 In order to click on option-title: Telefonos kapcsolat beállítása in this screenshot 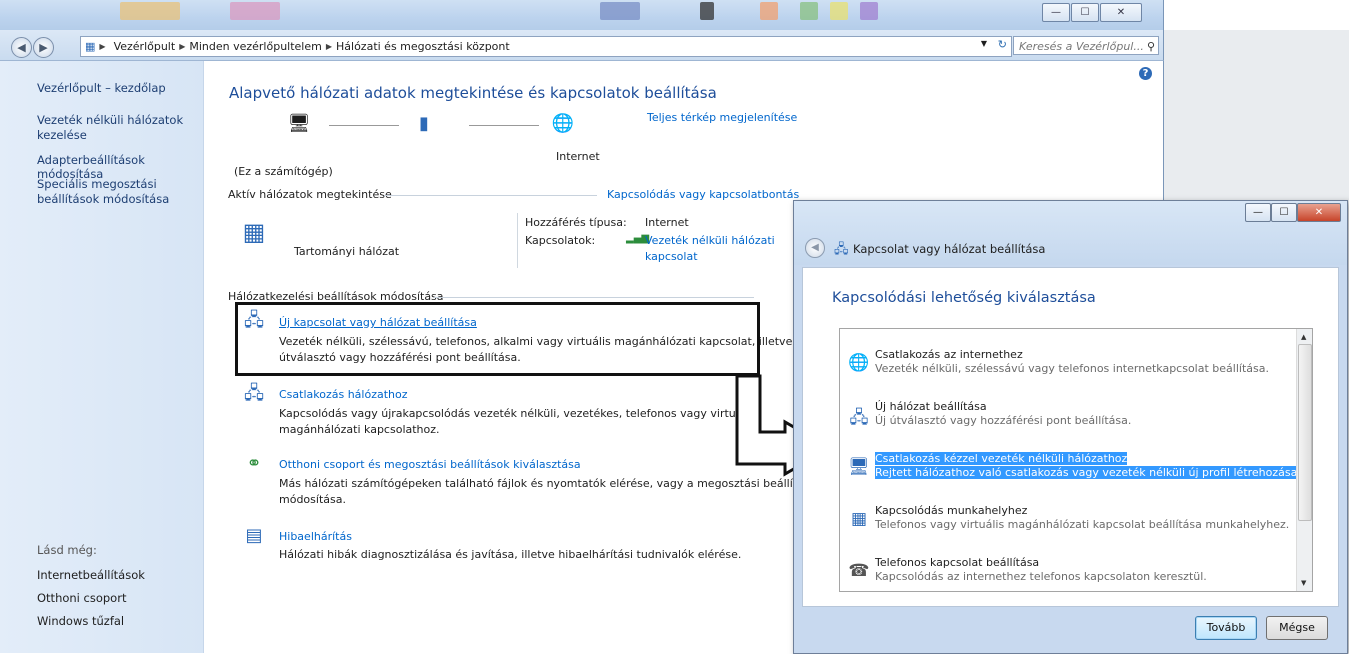, I will do `click(957, 562)`.